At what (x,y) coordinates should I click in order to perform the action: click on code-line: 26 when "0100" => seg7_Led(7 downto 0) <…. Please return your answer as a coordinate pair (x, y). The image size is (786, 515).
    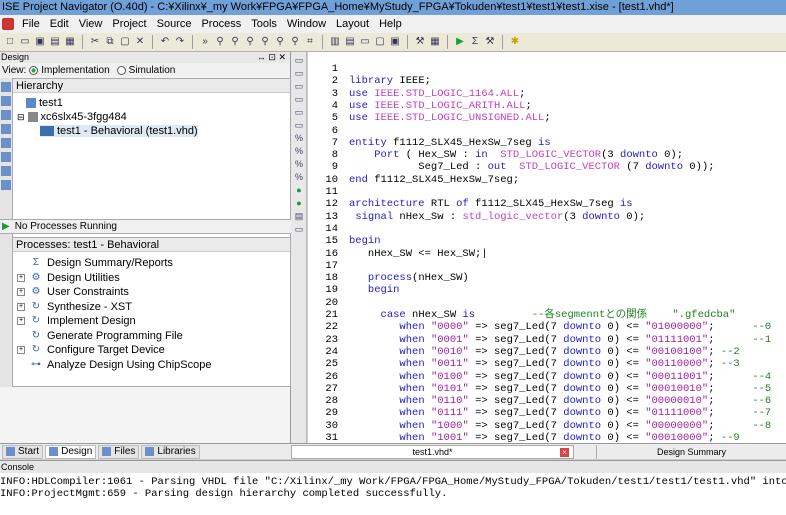
    Looking at the image, I should click on (547, 377).